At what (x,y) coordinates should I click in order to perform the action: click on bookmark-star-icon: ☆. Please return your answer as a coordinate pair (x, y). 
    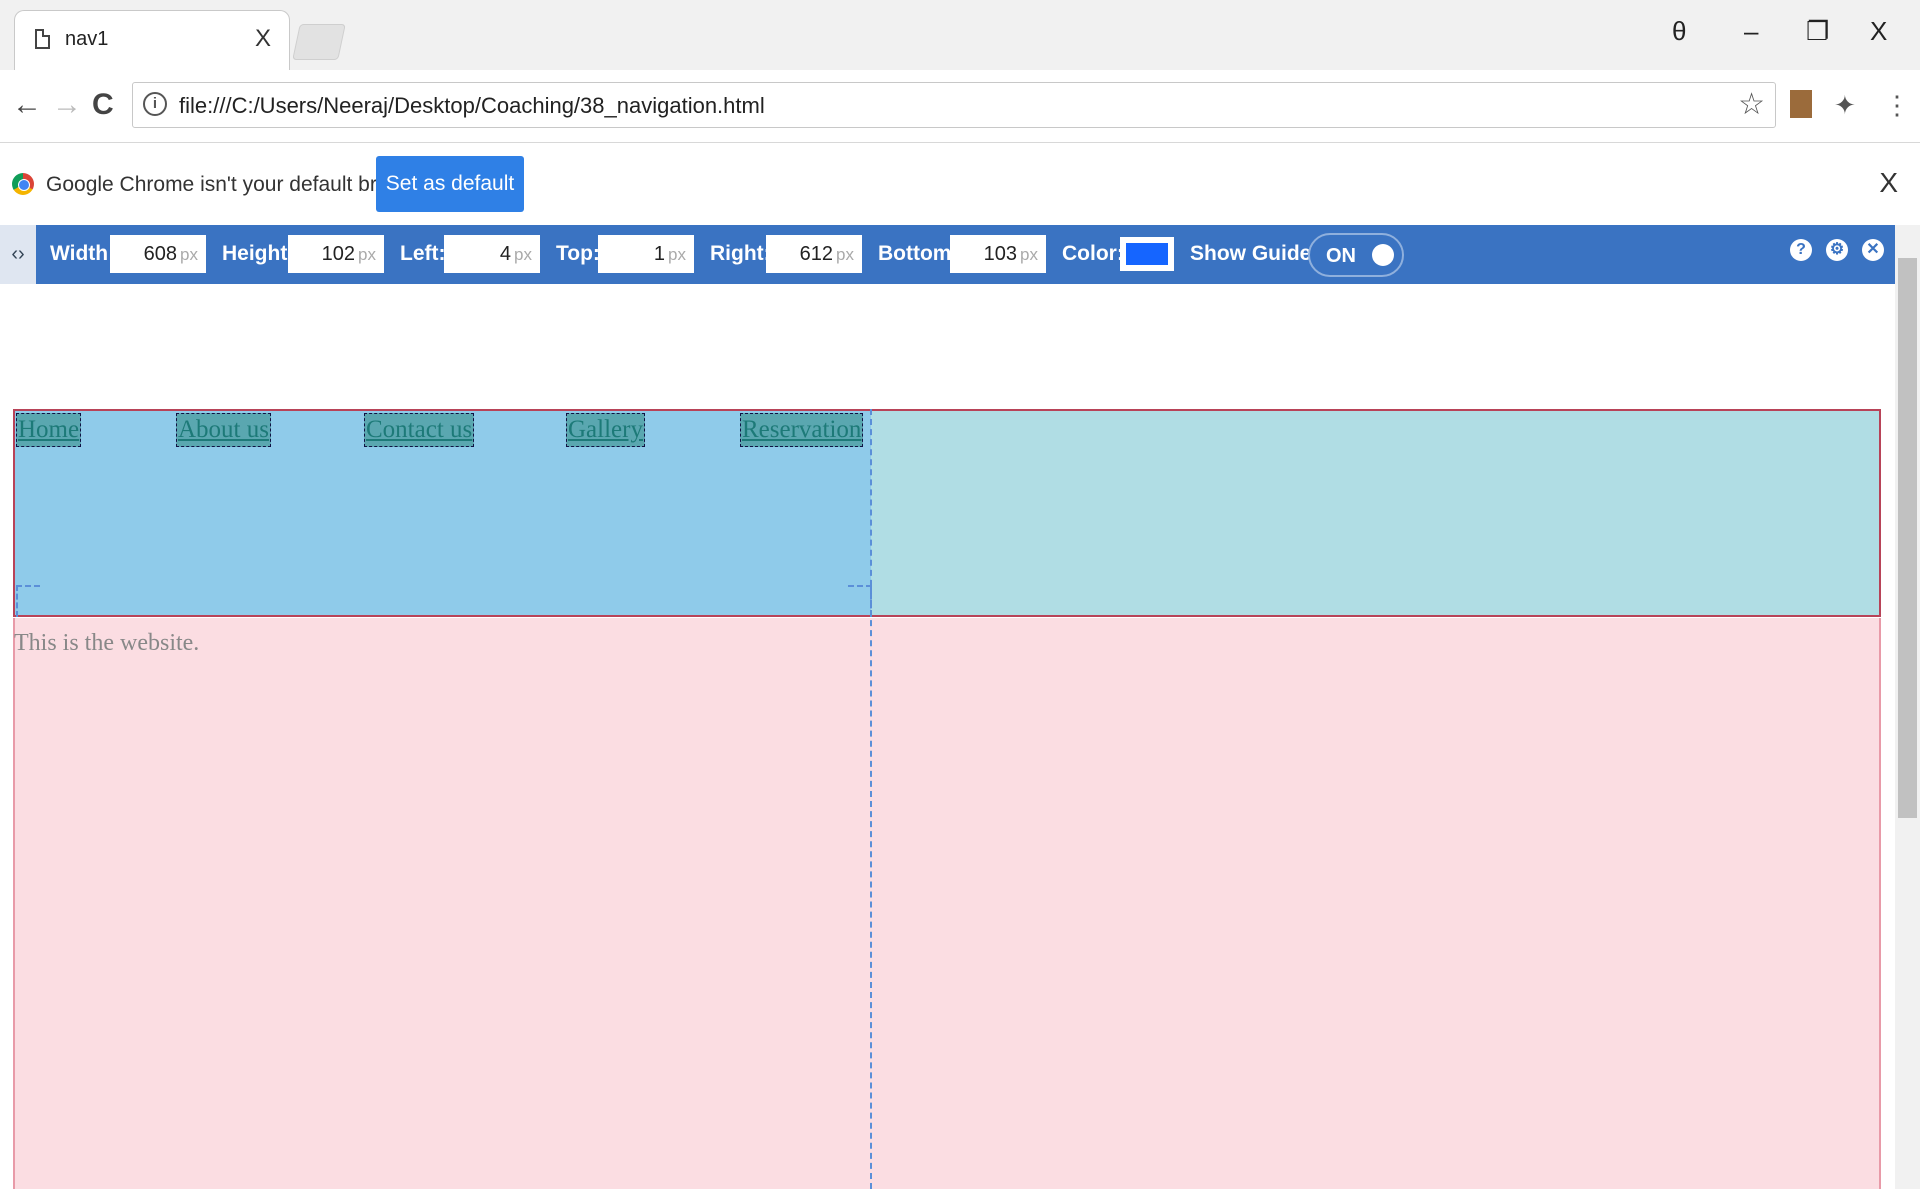
    Looking at the image, I should click on (1751, 104).